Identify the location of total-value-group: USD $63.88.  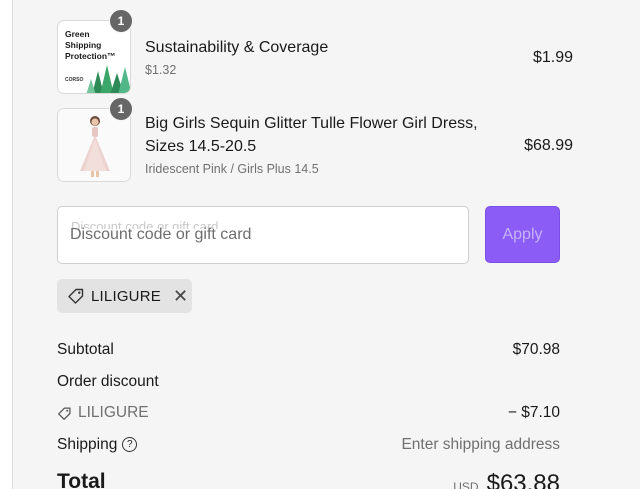
(506, 479).